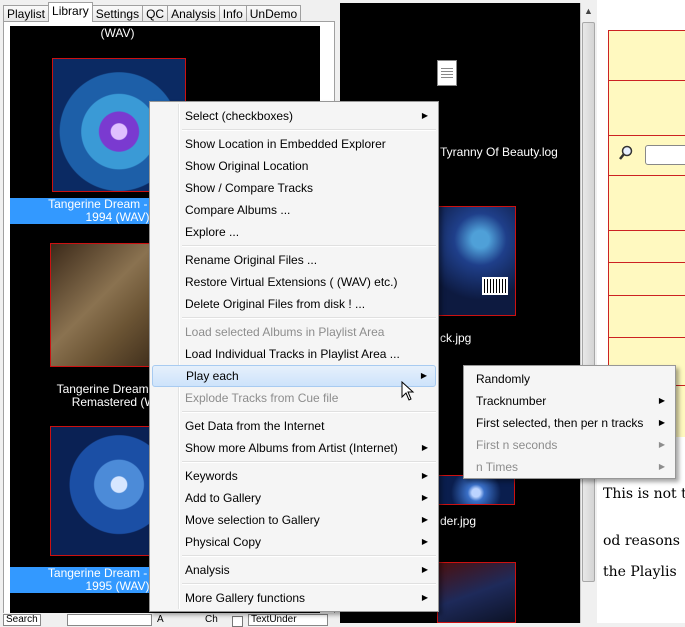 This screenshot has height=627, width=685. What do you see at coordinates (193, 13) in the screenshot?
I see `tab-analysis: Analysis` at bounding box center [193, 13].